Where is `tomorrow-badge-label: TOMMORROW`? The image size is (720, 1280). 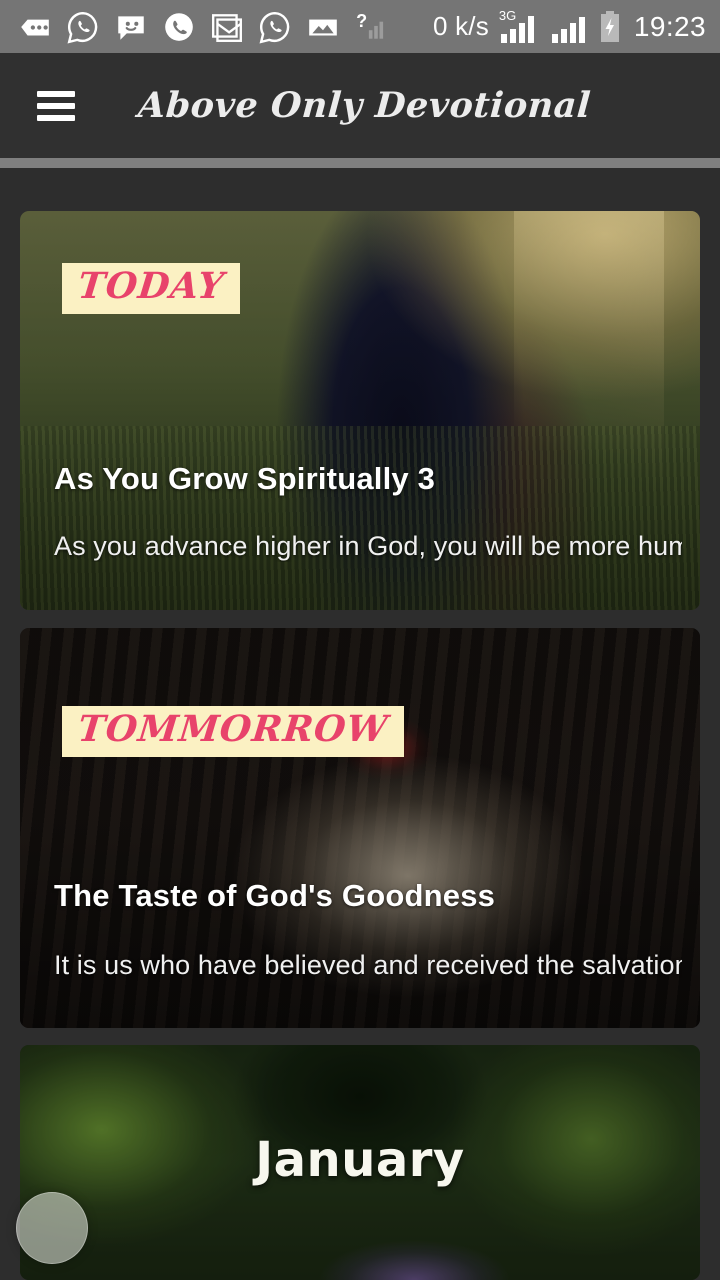 tomorrow-badge-label: TOMMORROW is located at coordinates (233, 729).